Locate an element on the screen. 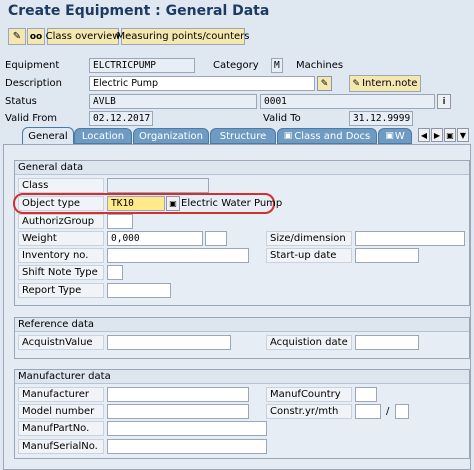 Image resolution: width=474 pixels, height=470 pixels. status-label: Status is located at coordinates (21, 101).